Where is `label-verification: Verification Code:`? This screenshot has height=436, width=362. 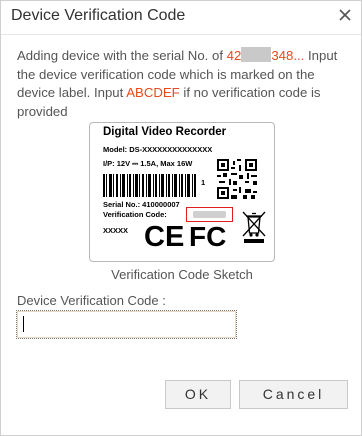 label-verification: Verification Code: is located at coordinates (135, 214).